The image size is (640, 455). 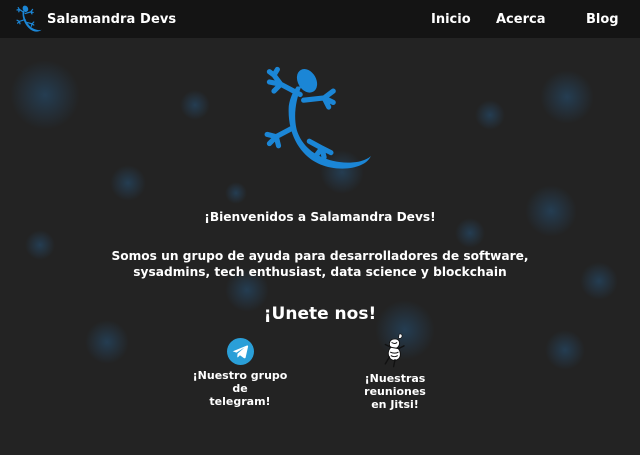 What do you see at coordinates (240, 351) in the screenshot?
I see `telegram-icon` at bounding box center [240, 351].